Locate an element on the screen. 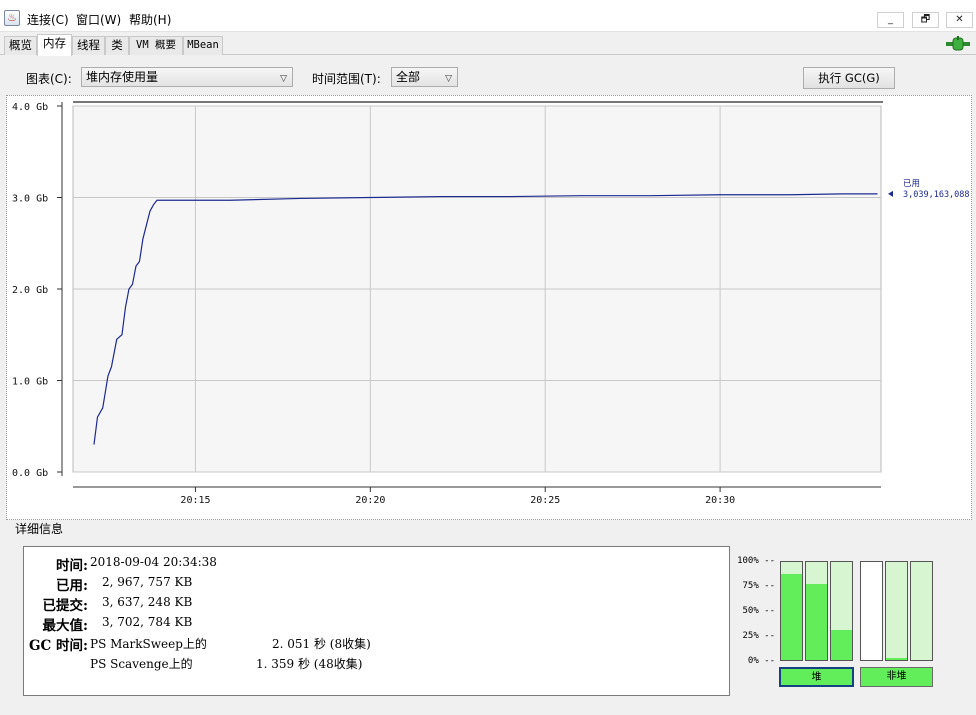  chart-select-value: 堆内存使用量 is located at coordinates (122, 77).